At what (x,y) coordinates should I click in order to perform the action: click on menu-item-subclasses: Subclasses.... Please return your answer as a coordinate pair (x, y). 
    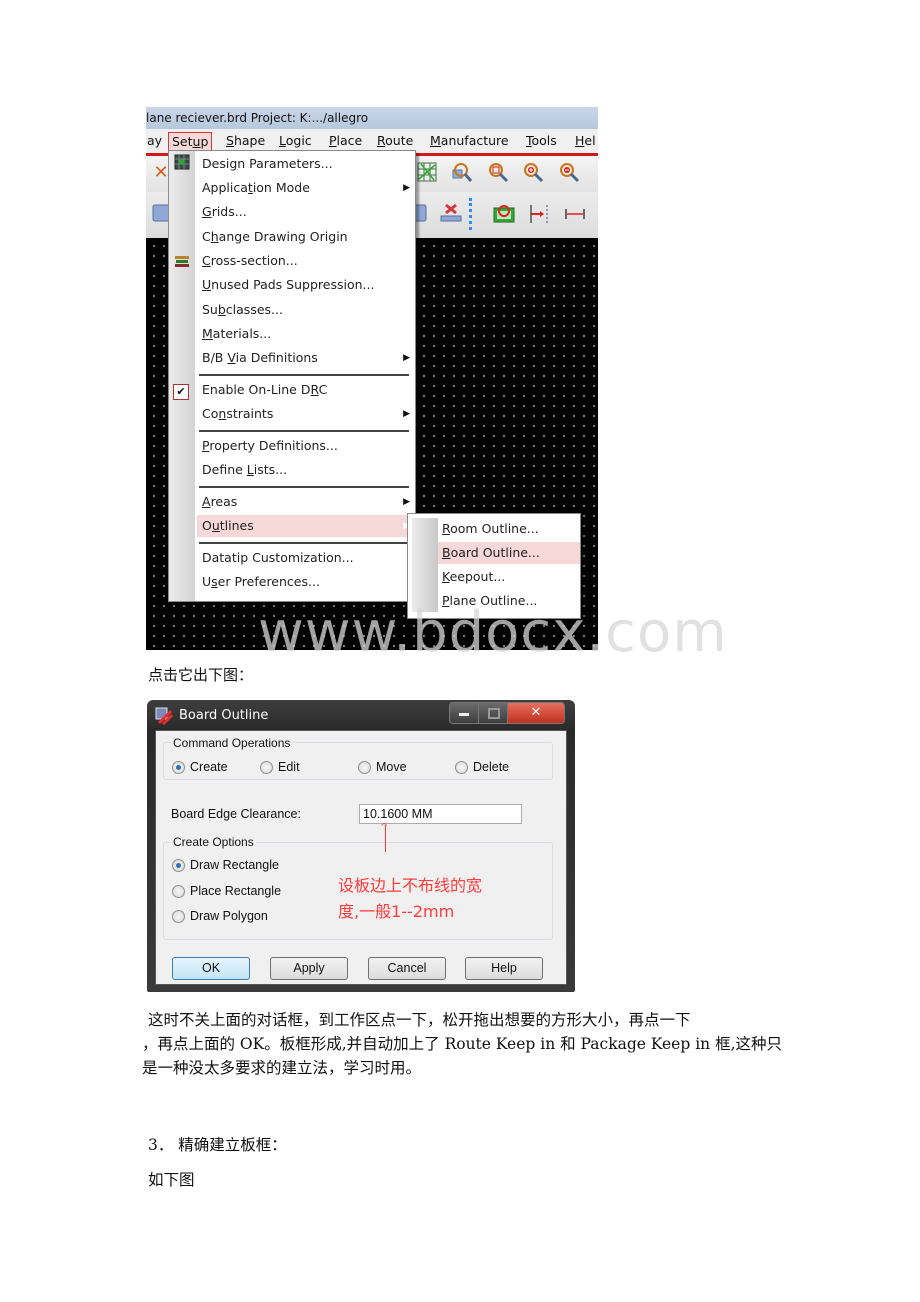
    Looking at the image, I should click on (306, 310).